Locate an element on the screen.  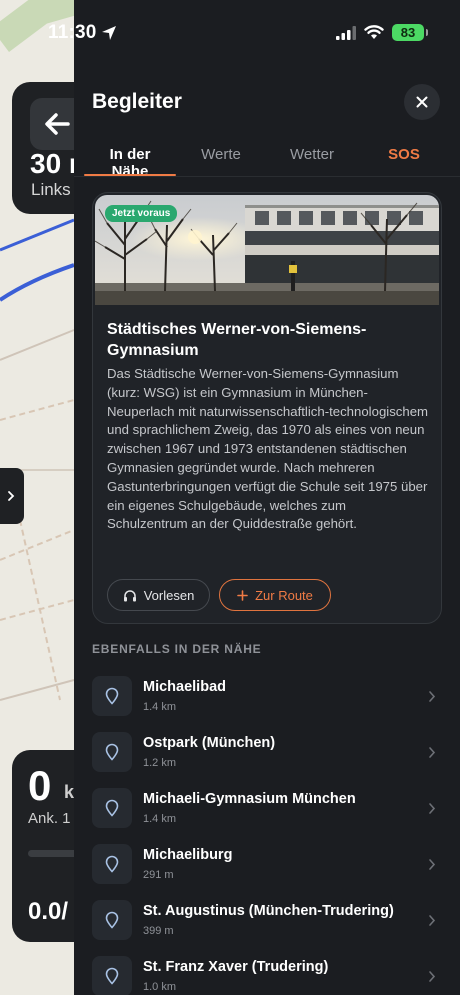
nearby-list-item: Michaeliburg 291 m is located at coordinates (267, 872).